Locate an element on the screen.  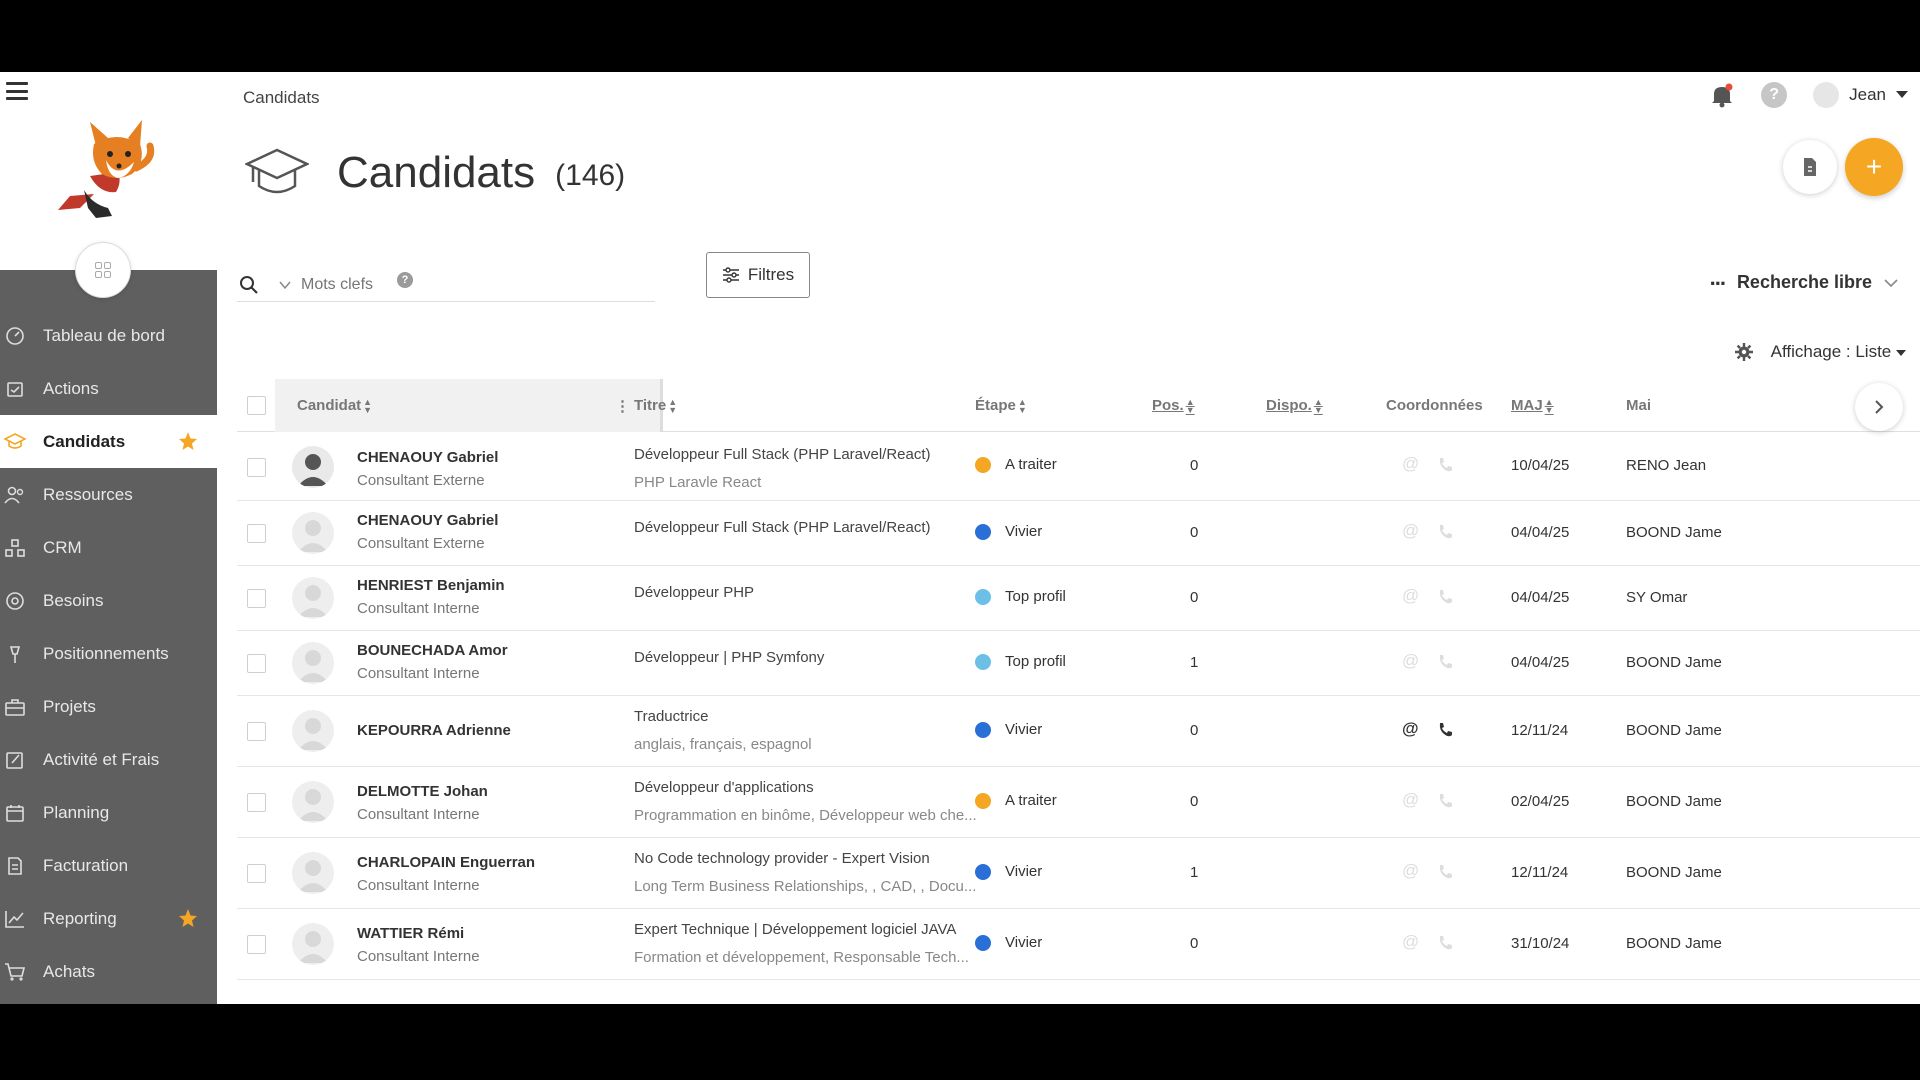
page-title: Candidats is located at coordinates (436, 172).